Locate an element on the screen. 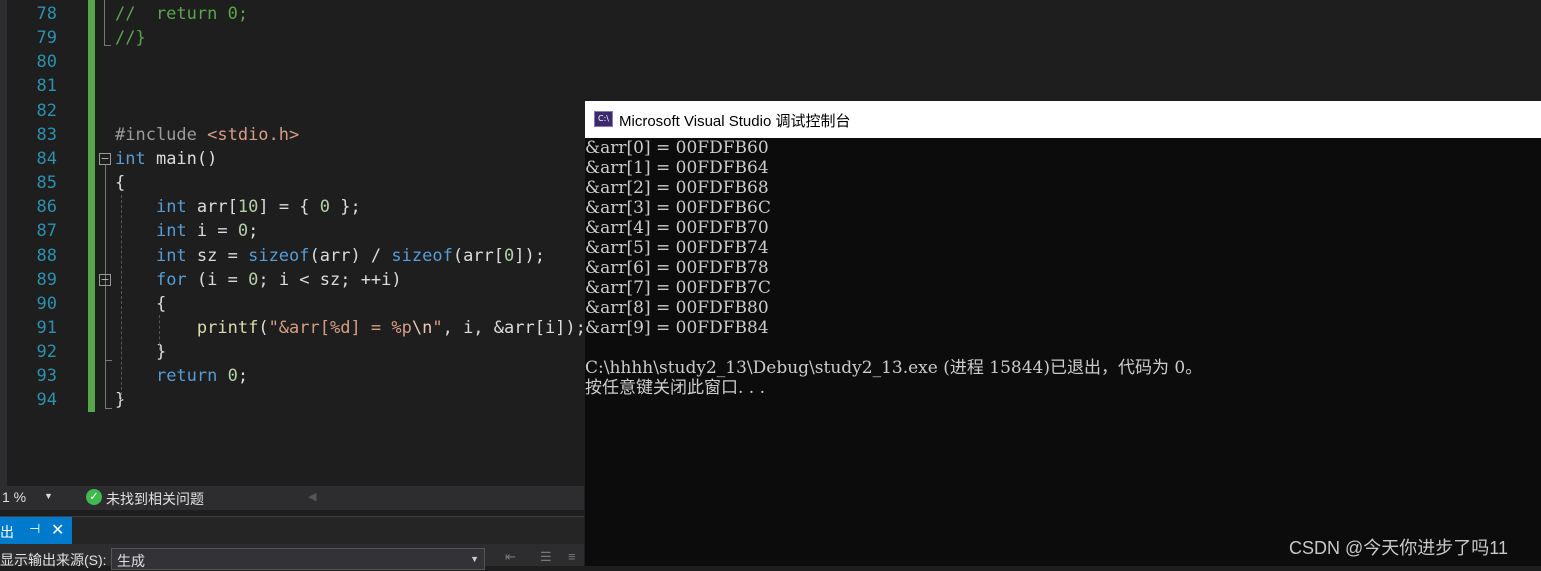  code-token: ] = { is located at coordinates (289, 207).